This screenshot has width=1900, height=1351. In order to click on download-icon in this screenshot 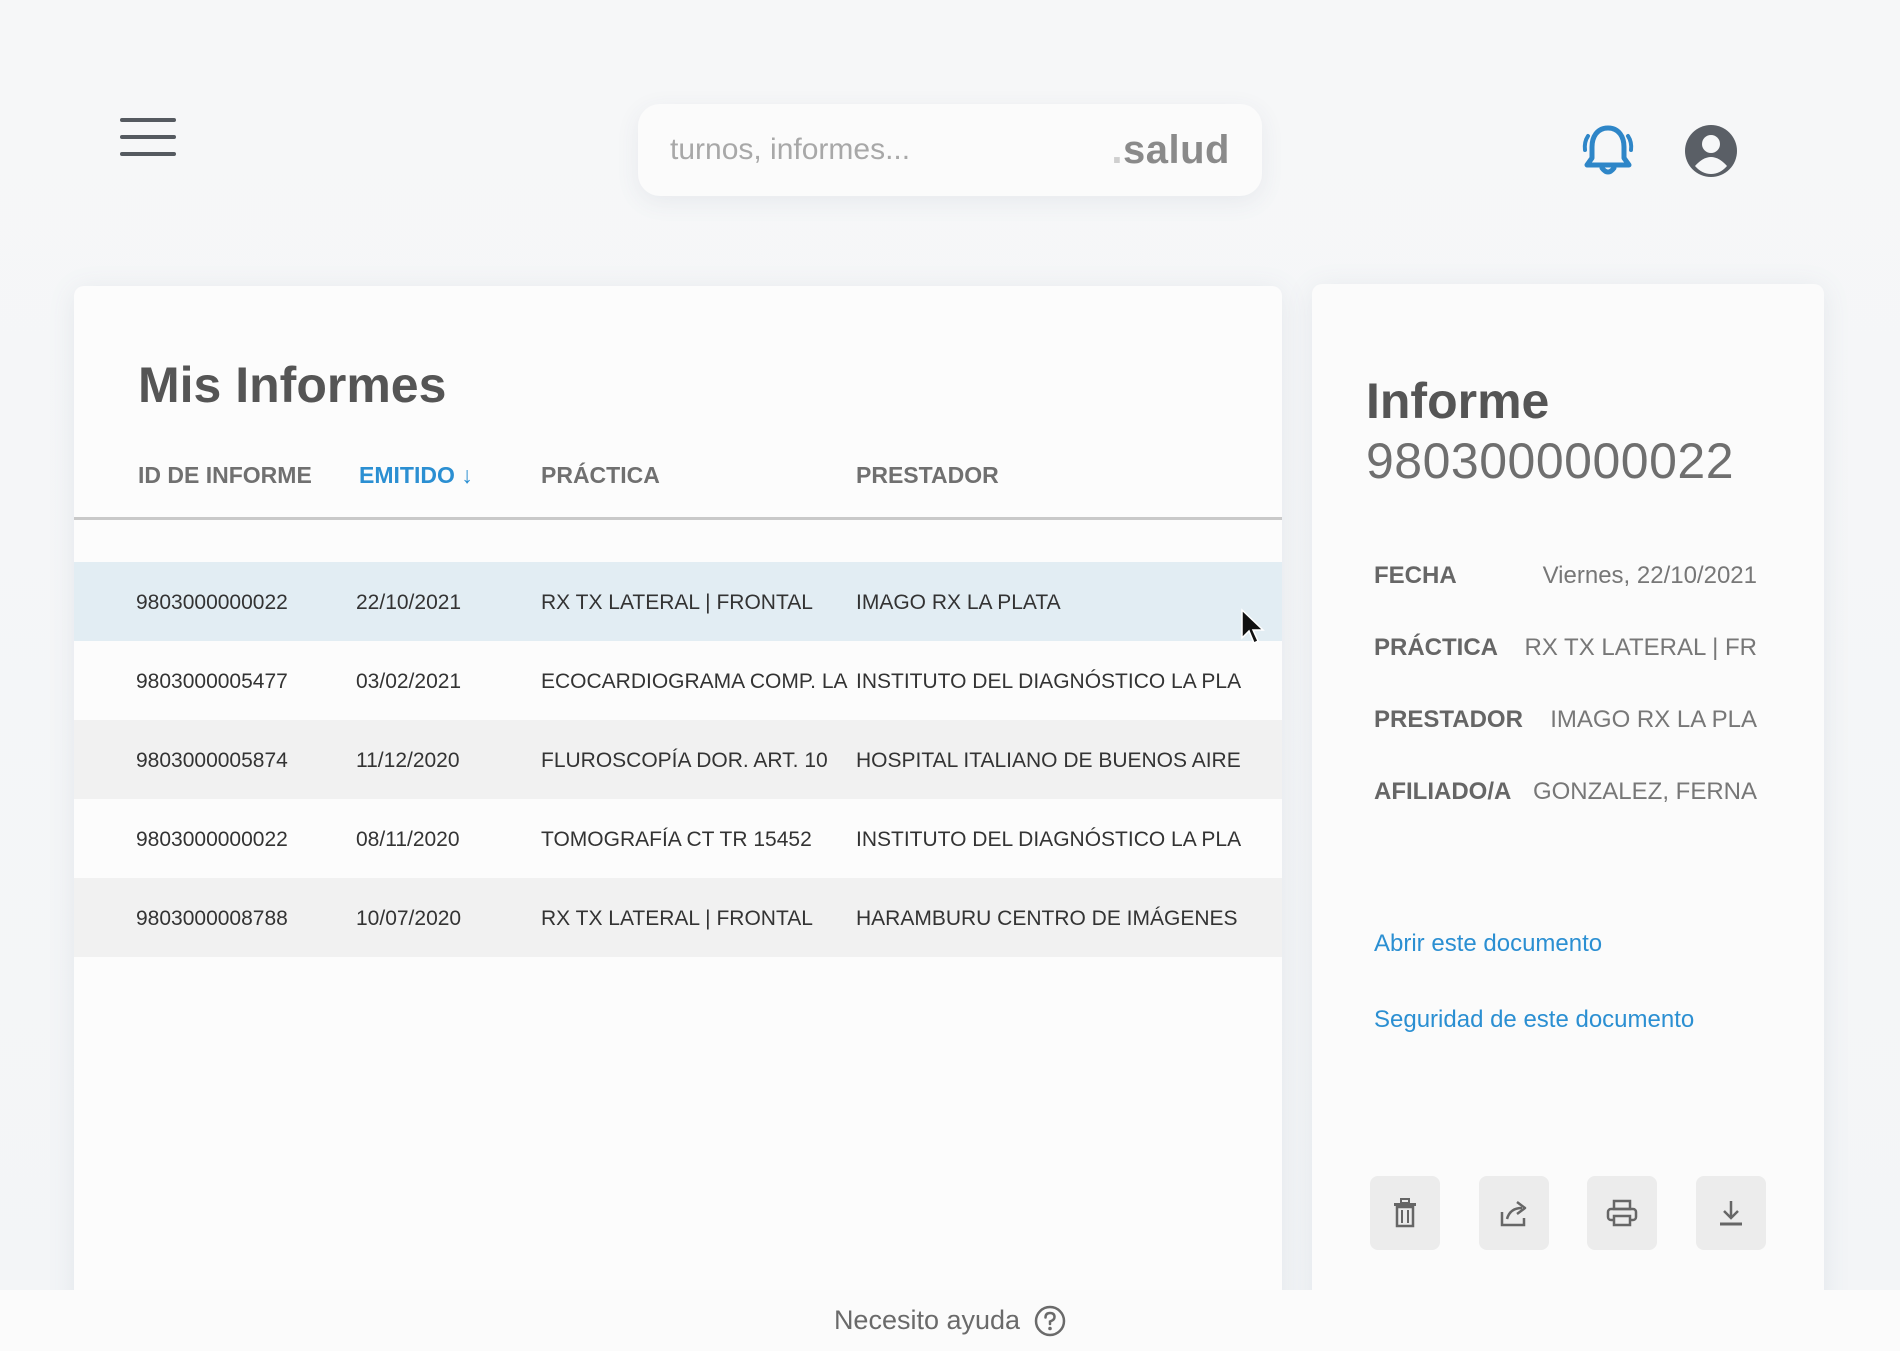, I will do `click(1731, 1213)`.